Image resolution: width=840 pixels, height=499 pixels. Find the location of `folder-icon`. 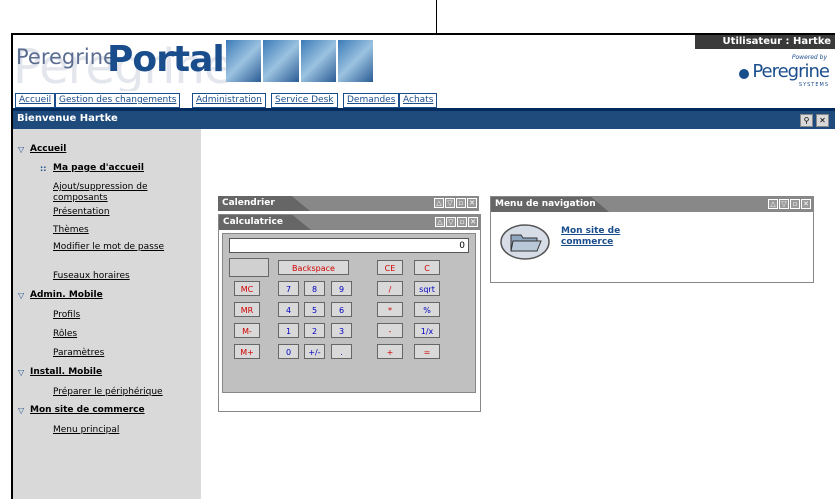

folder-icon is located at coordinates (525, 242).